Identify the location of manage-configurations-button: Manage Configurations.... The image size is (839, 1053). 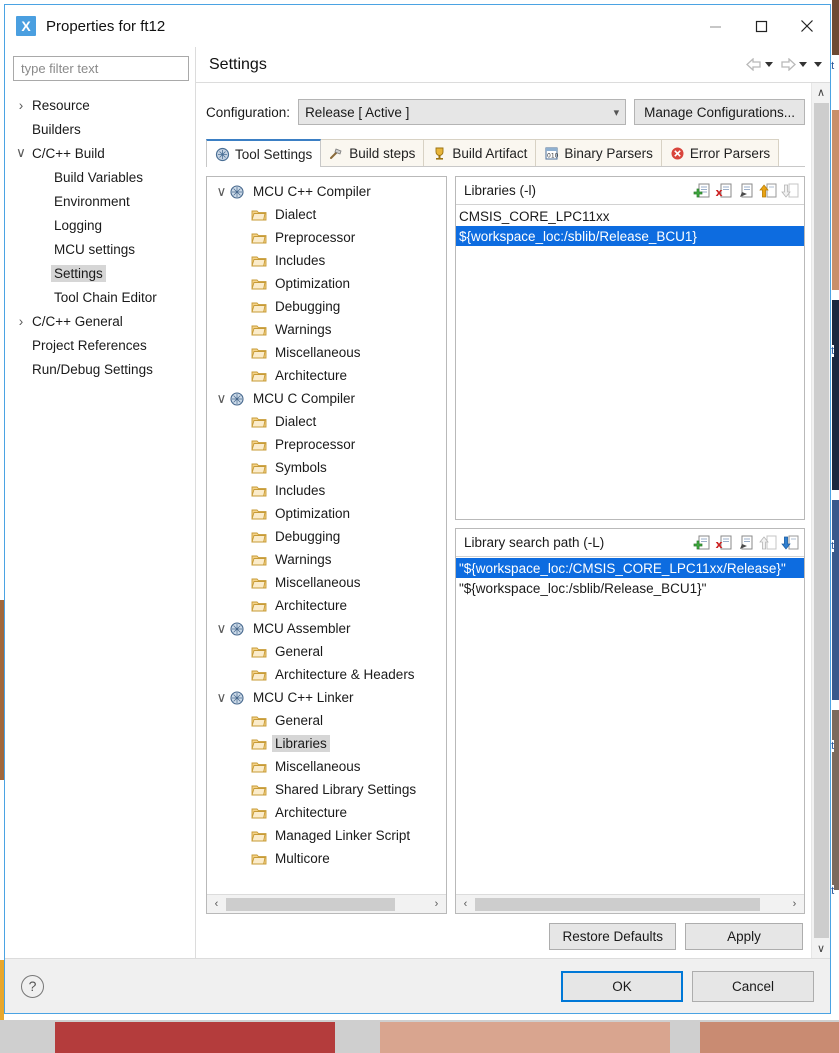
(719, 112).